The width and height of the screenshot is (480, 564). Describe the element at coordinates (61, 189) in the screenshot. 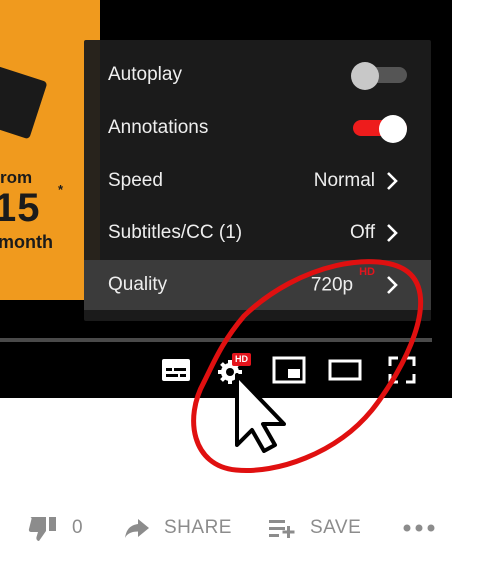

I see `thumbnail-asterisk: *` at that location.